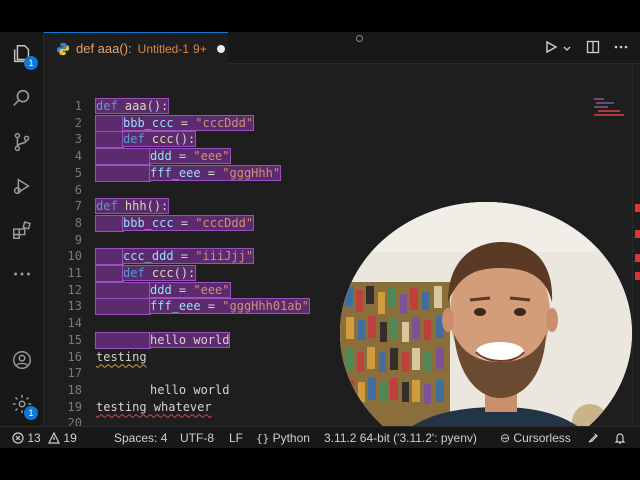 The width and height of the screenshot is (640, 480). Describe the element at coordinates (542, 438) in the screenshot. I see `cursorless-label: Cursorless` at that location.